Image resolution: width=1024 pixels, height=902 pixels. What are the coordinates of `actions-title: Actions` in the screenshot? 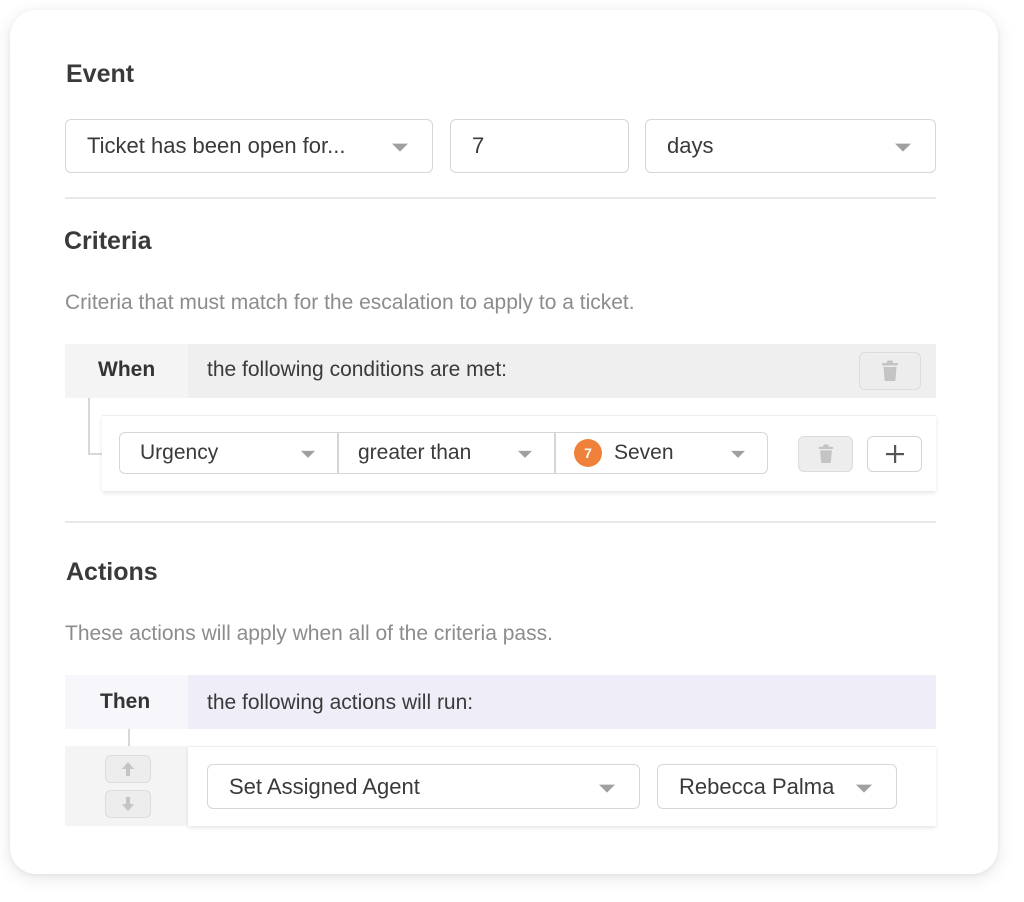 It's located at (112, 572).